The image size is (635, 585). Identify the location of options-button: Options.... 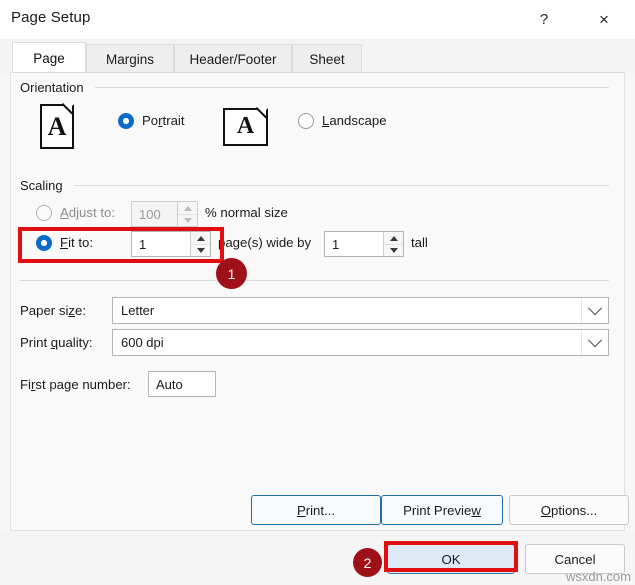
(569, 510).